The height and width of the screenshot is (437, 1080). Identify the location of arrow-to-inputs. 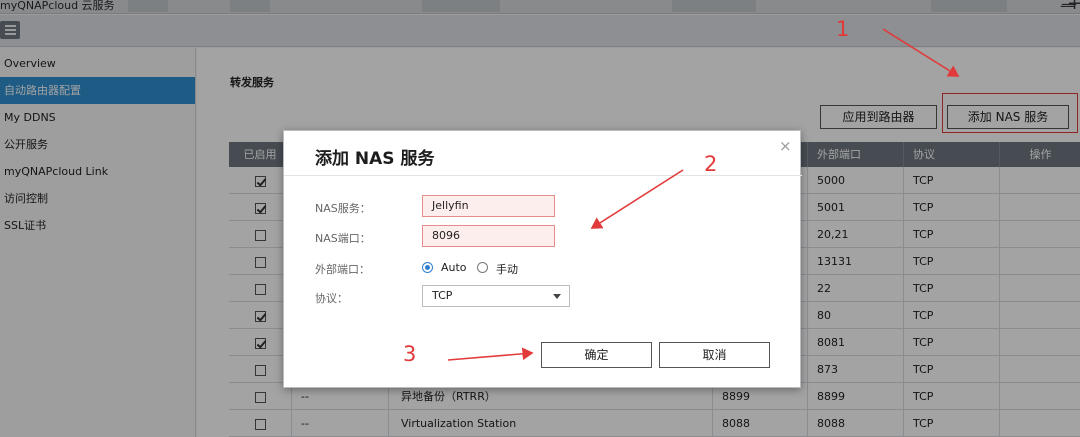
(637, 199).